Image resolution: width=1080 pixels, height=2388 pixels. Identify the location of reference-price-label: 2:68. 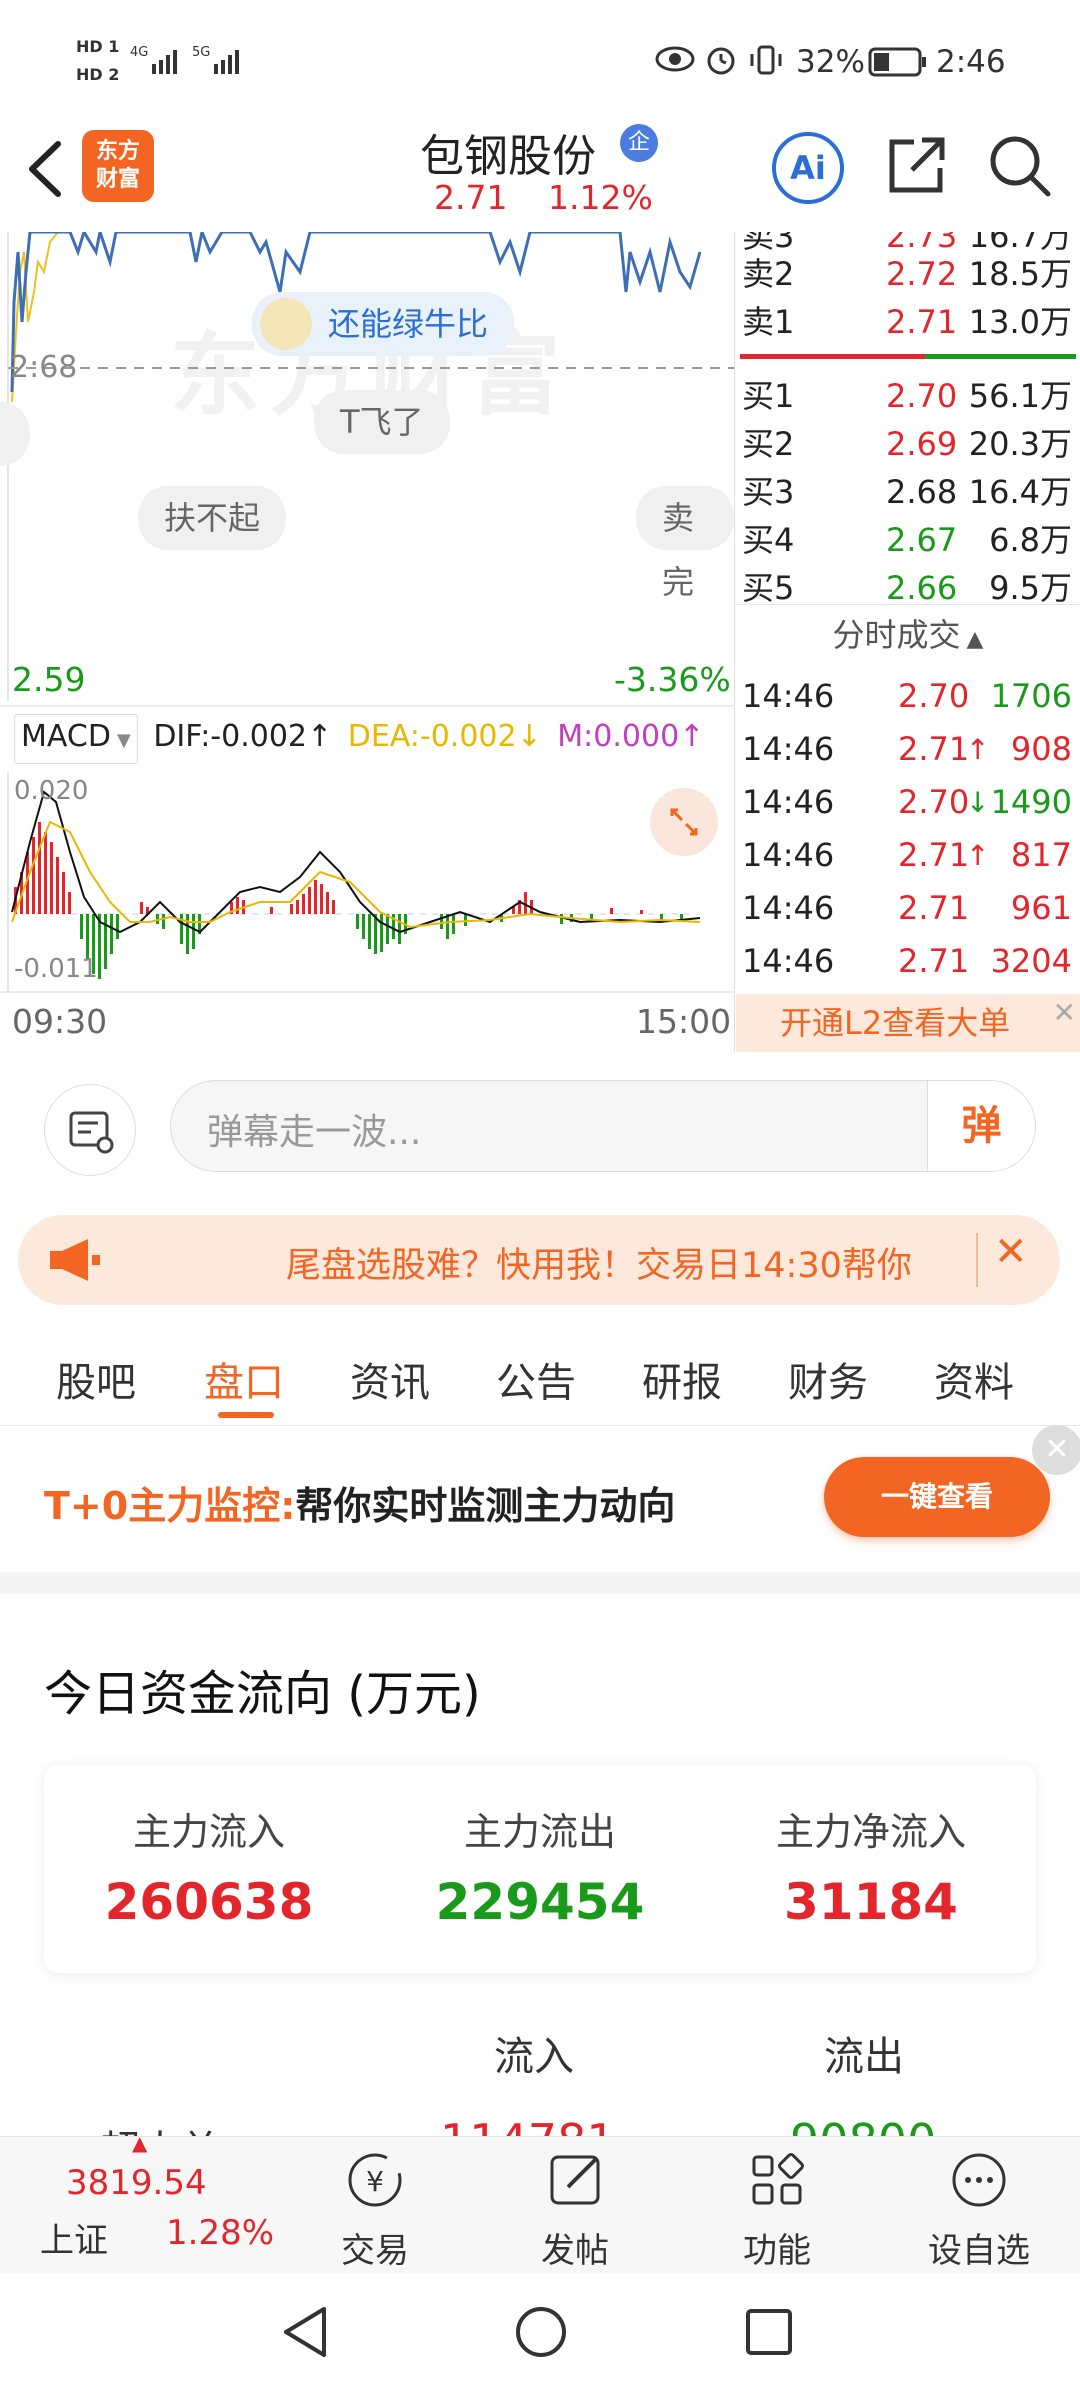
(44, 367).